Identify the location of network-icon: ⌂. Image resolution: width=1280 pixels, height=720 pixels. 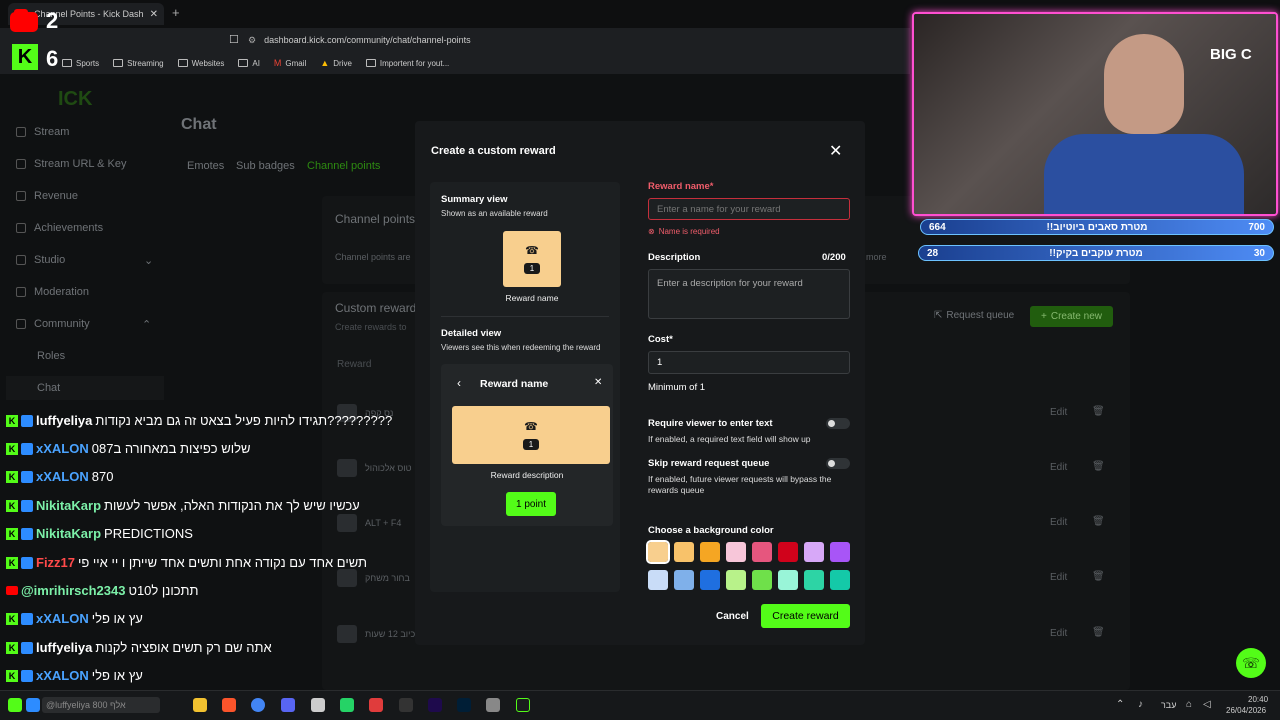
(1189, 704).